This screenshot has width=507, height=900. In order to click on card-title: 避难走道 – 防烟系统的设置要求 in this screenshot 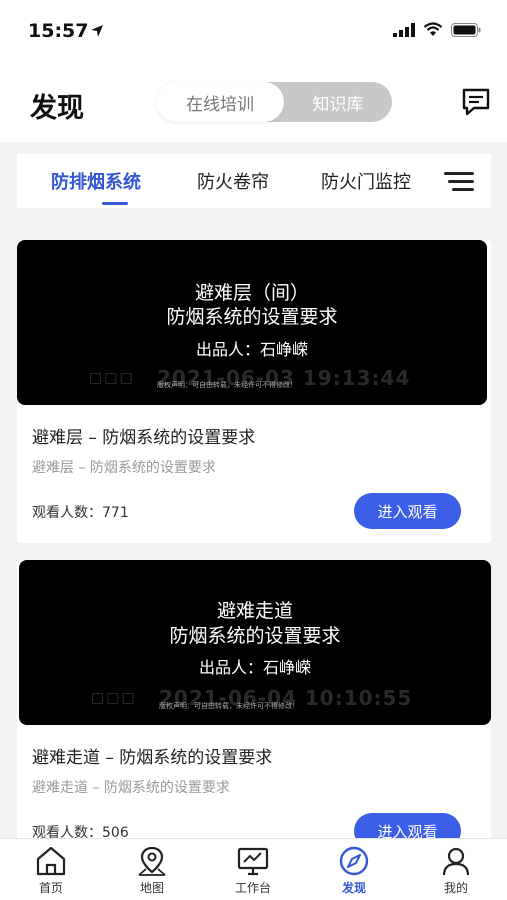, I will do `click(152, 758)`.